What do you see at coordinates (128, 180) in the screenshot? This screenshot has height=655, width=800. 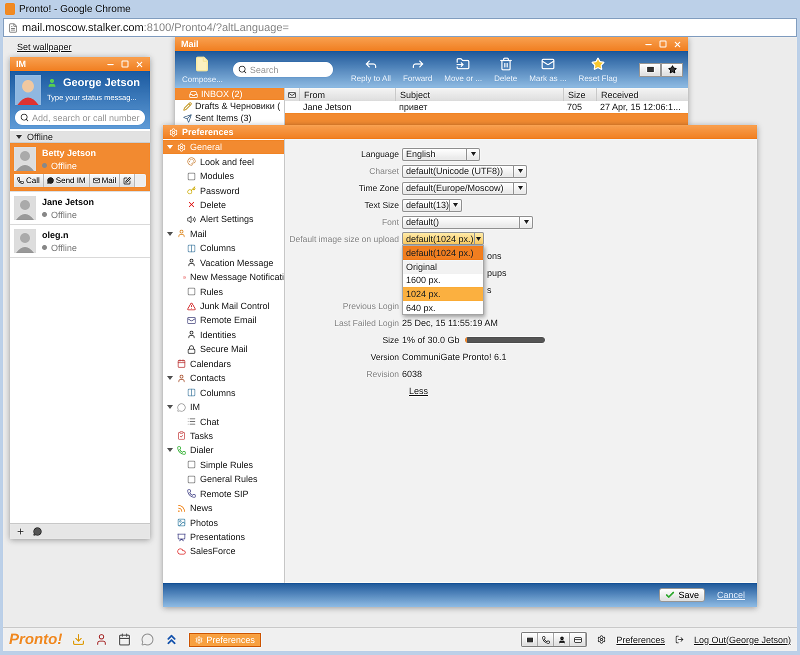 I see `compose-button` at bounding box center [128, 180].